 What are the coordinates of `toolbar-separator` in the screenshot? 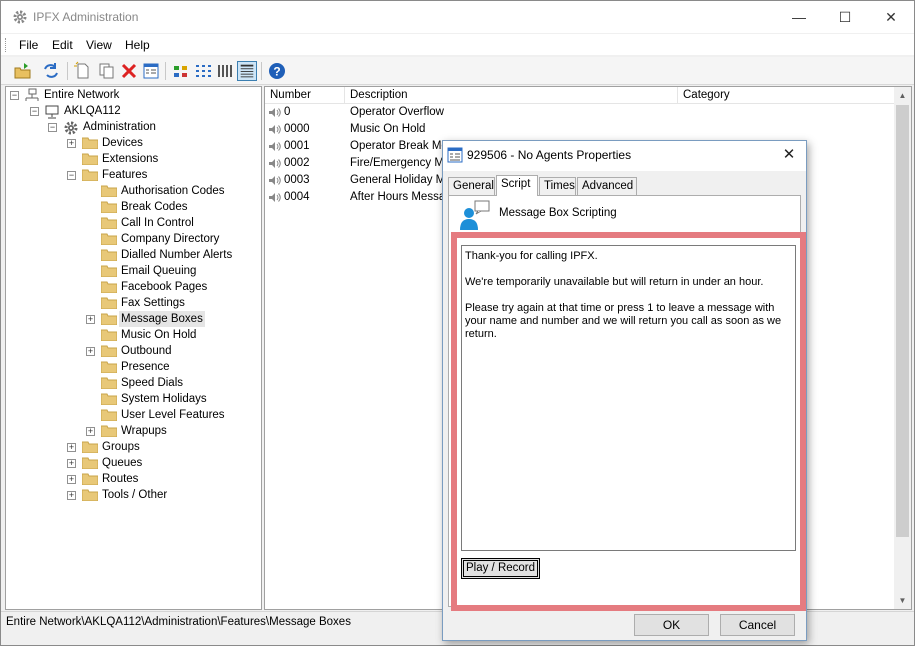 It's located at (261, 71).